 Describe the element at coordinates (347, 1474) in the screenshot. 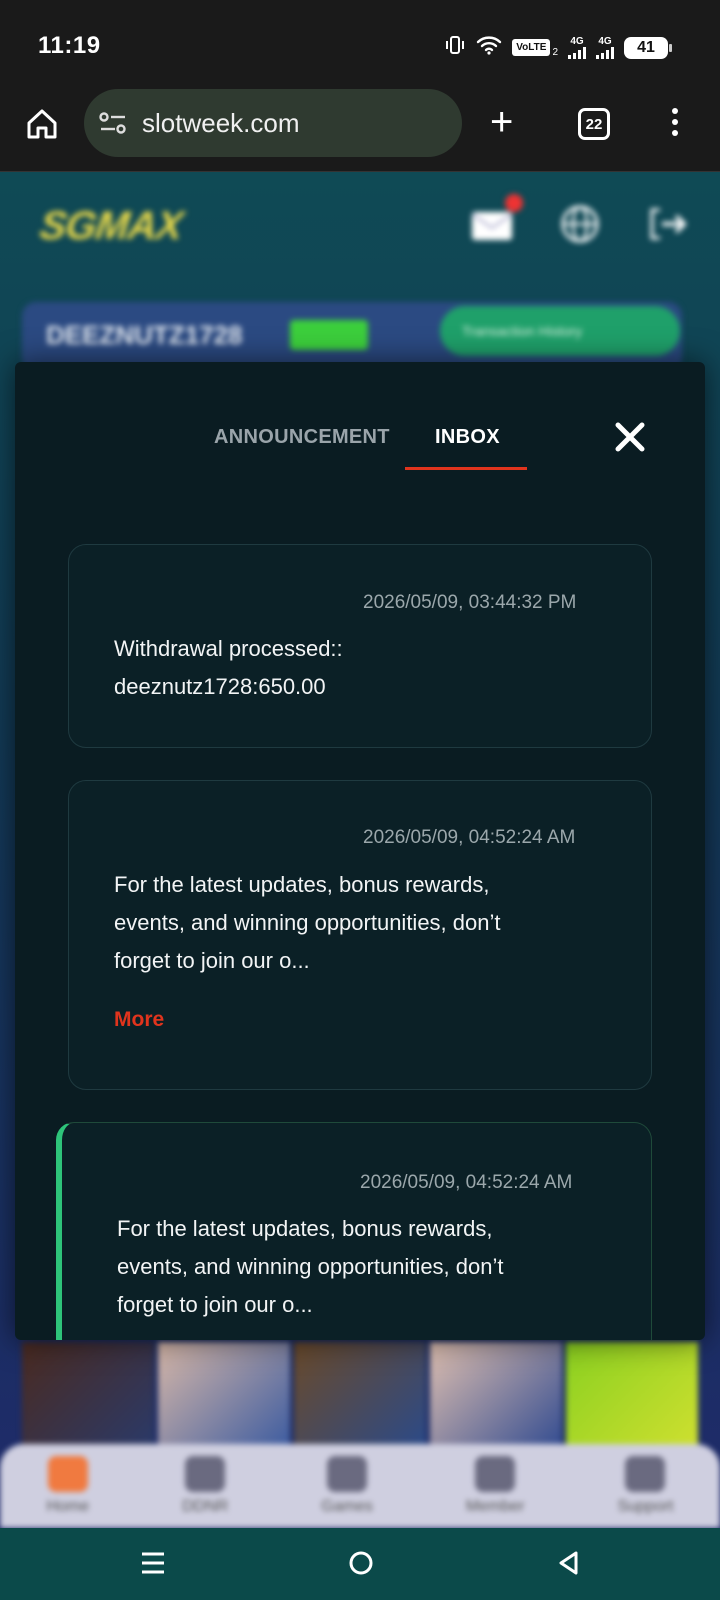

I see `cards-icon` at that location.